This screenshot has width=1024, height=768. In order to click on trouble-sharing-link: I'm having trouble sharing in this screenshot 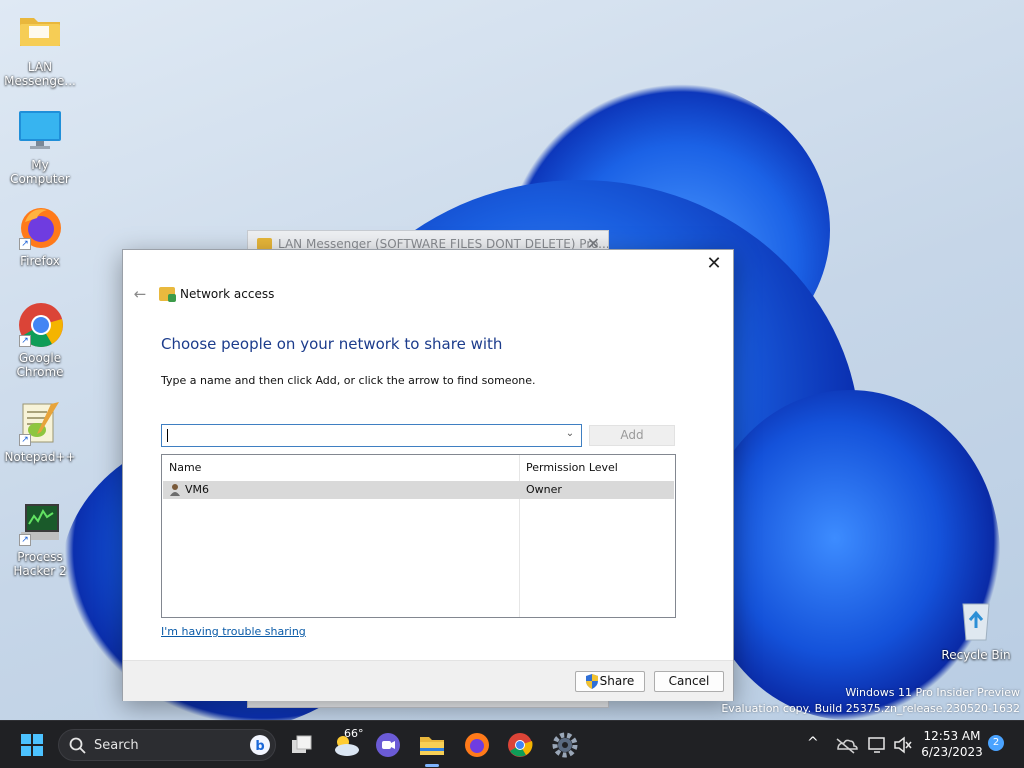, I will do `click(233, 631)`.